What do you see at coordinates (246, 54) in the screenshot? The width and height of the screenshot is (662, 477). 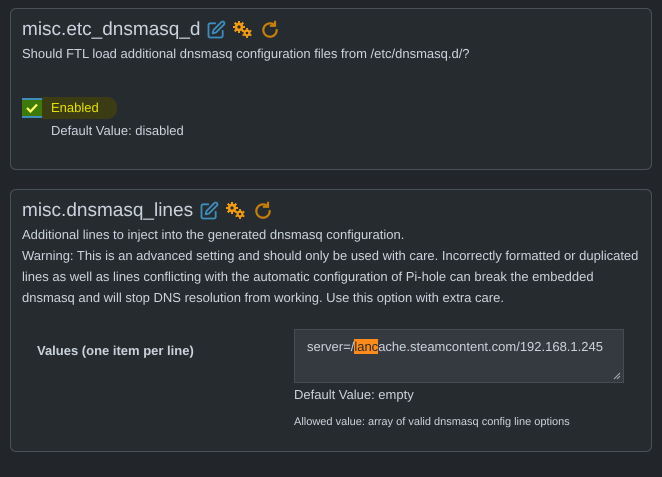 I see `setting-description: Should FTL load additional dnsmasq configuration files from /etc/dnsmasq.d/?` at bounding box center [246, 54].